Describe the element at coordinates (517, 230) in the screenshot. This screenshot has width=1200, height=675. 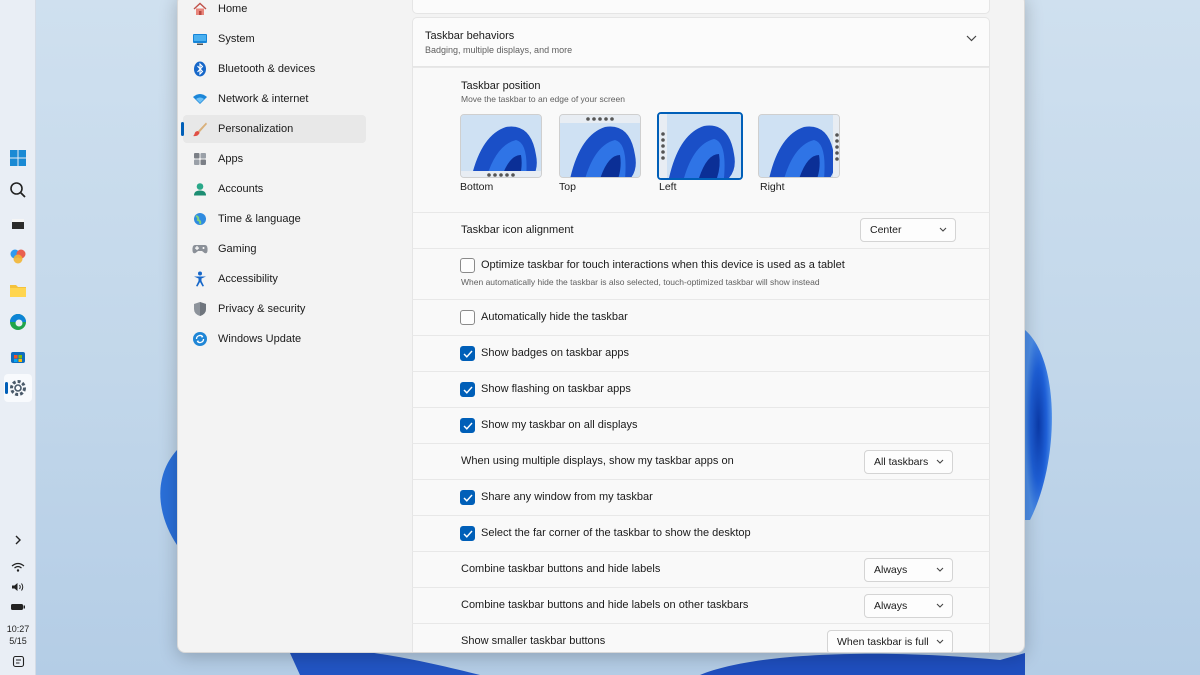
I see `alignment-label: Taskbar icon alignment` at that location.